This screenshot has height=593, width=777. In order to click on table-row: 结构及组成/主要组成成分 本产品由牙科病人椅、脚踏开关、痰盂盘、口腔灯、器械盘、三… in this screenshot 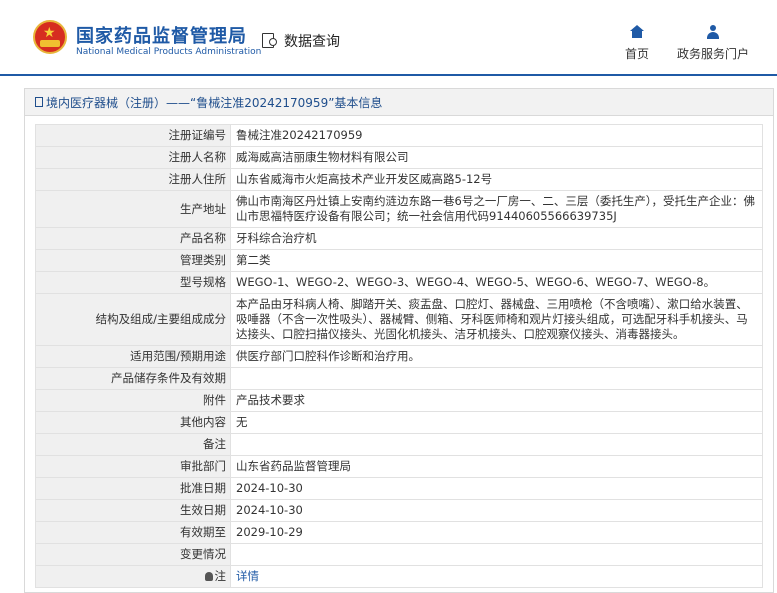, I will do `click(399, 319)`.